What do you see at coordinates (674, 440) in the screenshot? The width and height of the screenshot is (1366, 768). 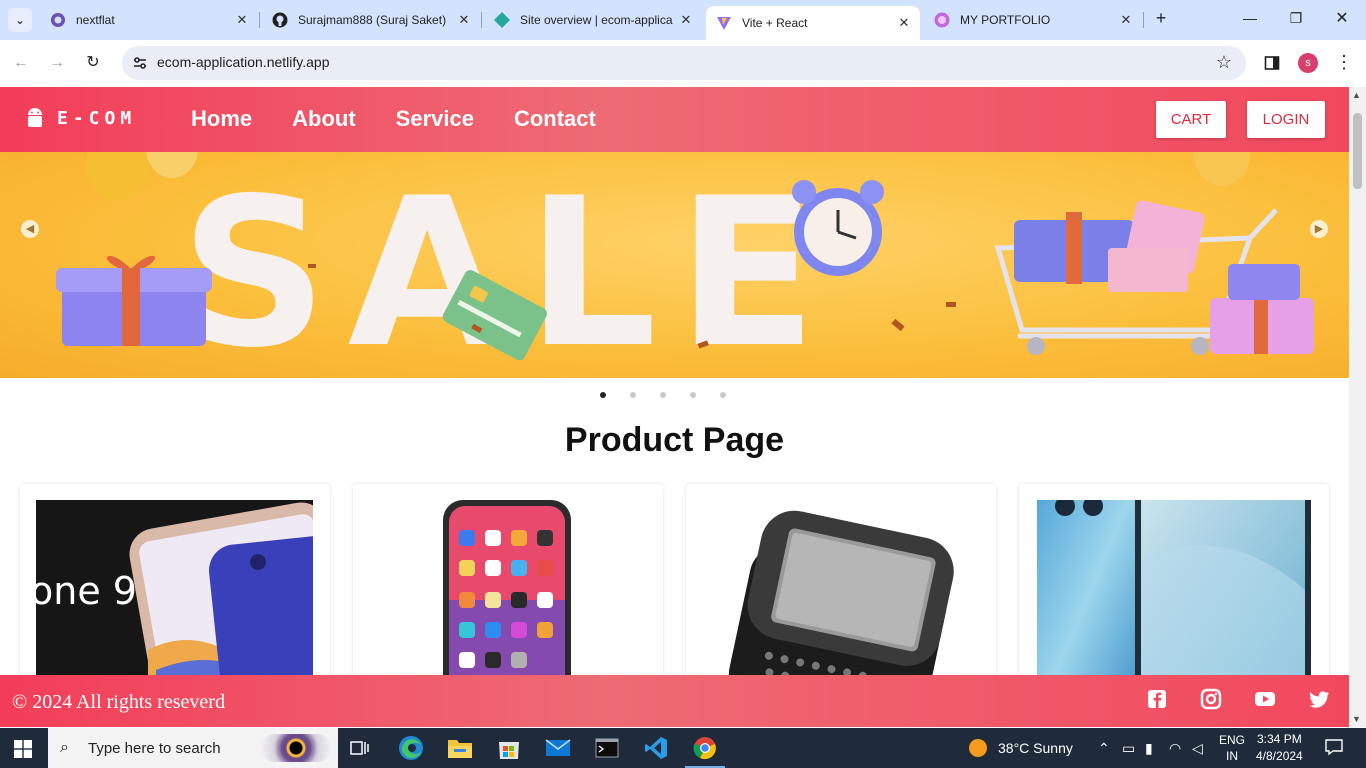 I see `page-title: Product Page` at bounding box center [674, 440].